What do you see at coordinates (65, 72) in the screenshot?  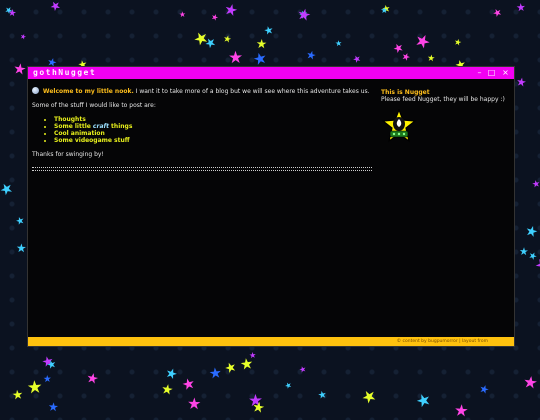 I see `window-title: gothNugget` at bounding box center [65, 72].